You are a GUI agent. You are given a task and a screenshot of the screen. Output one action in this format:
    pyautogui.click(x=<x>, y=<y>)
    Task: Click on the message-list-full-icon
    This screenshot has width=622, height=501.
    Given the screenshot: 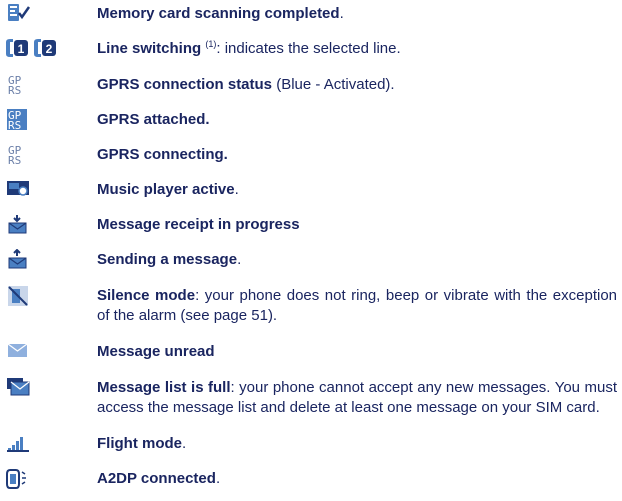 What is the action you would take?
    pyautogui.click(x=21, y=387)
    